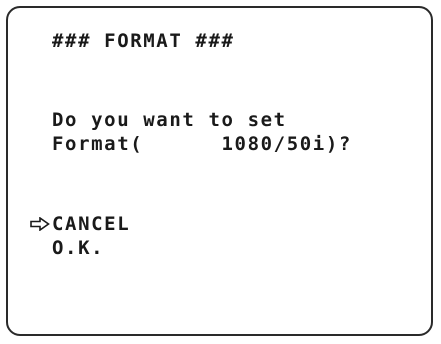  What do you see at coordinates (78, 248) in the screenshot?
I see `ok-option: O.K.` at bounding box center [78, 248].